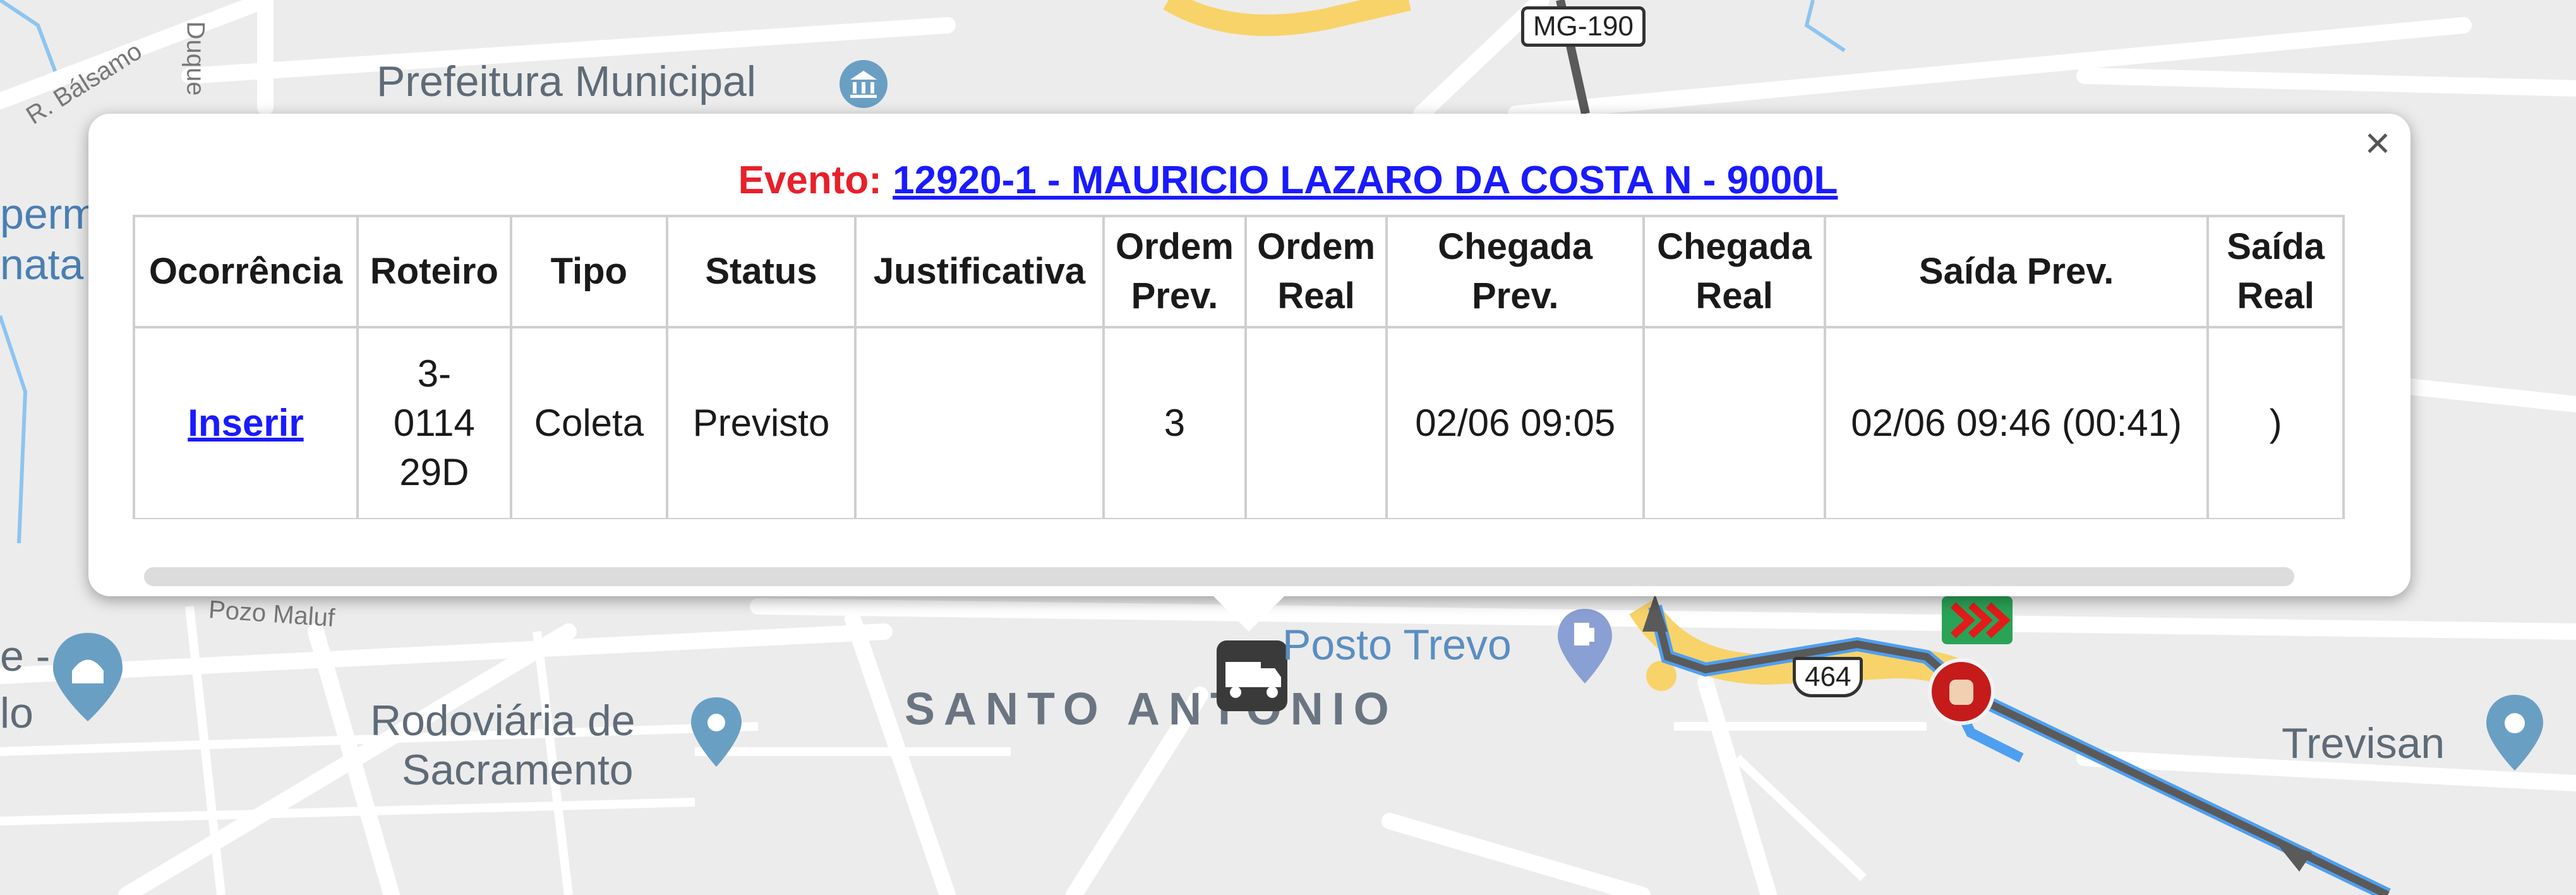 This screenshot has width=2576, height=895. What do you see at coordinates (1515, 271) in the screenshot?
I see `header-chegada-prev: Chegada Prev.` at bounding box center [1515, 271].